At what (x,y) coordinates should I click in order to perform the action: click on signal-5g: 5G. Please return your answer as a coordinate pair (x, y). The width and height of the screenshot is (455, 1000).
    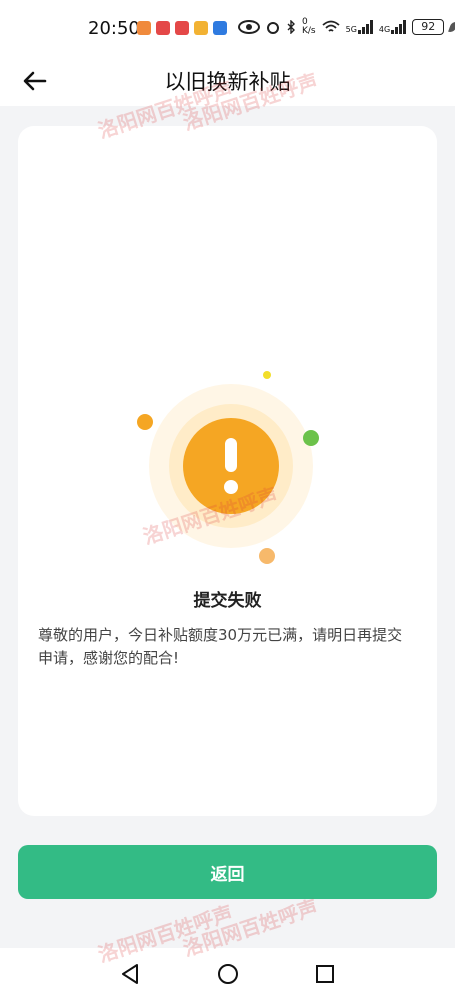
    Looking at the image, I should click on (359, 27).